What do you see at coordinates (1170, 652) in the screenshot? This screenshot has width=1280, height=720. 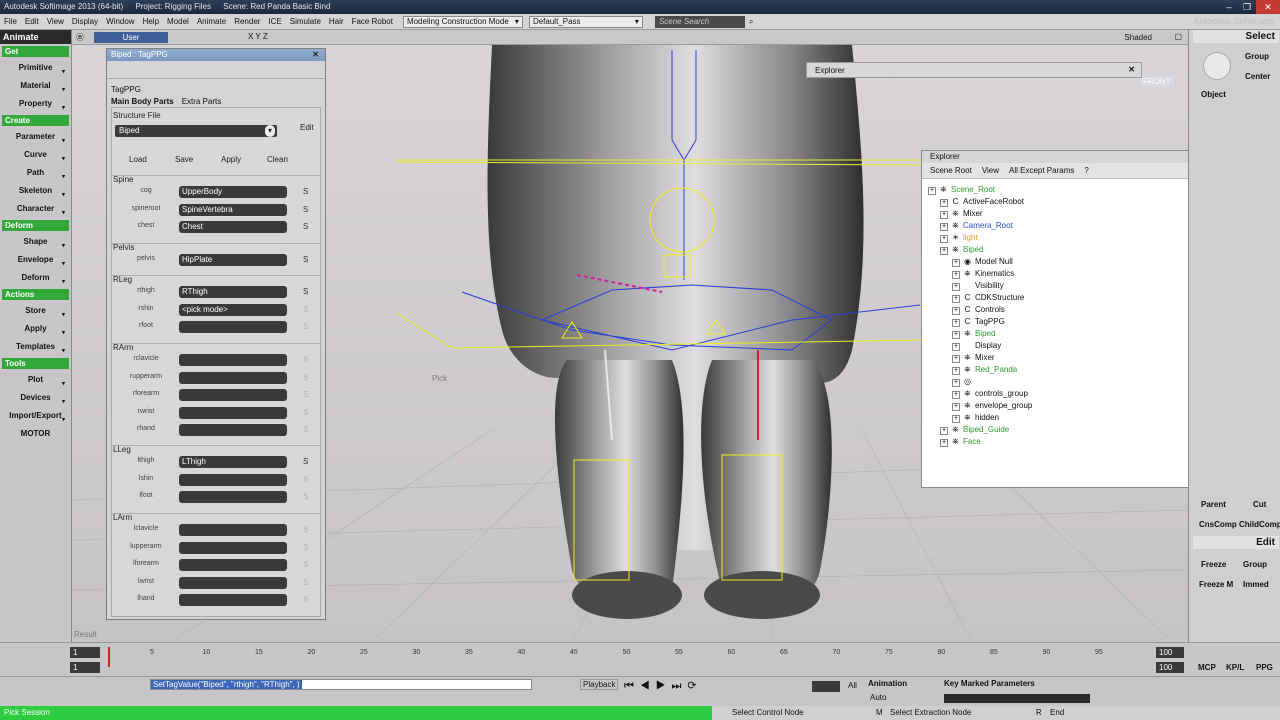 I see `end-frame-field: 100` at bounding box center [1170, 652].